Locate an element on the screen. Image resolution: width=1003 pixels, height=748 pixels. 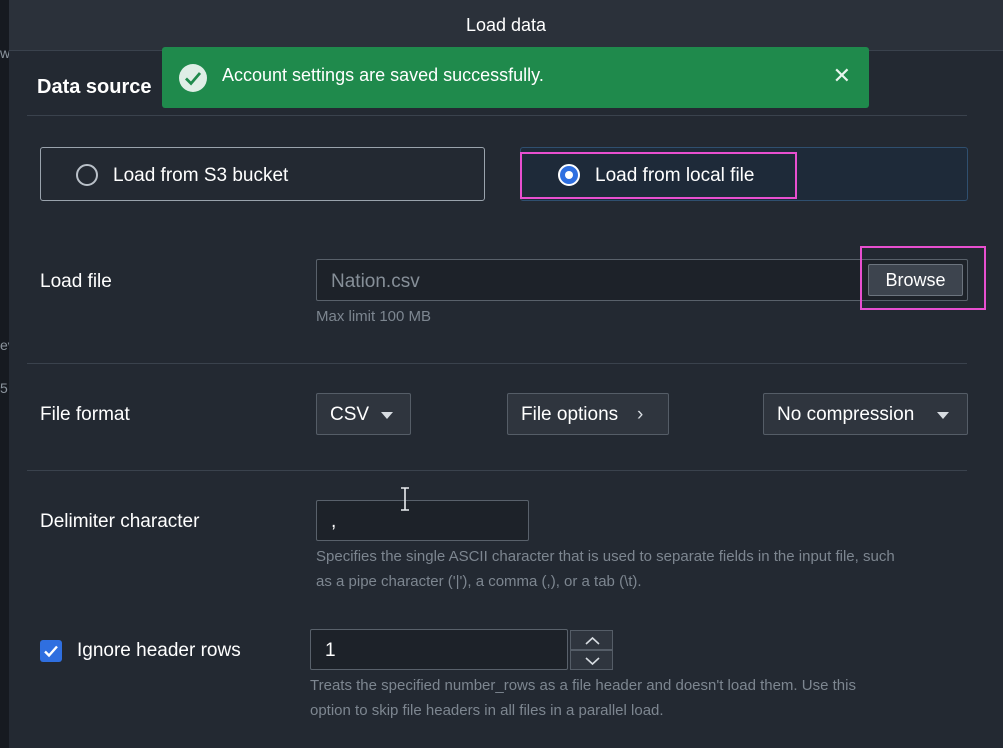
header-rows-value: 1 is located at coordinates (330, 650).